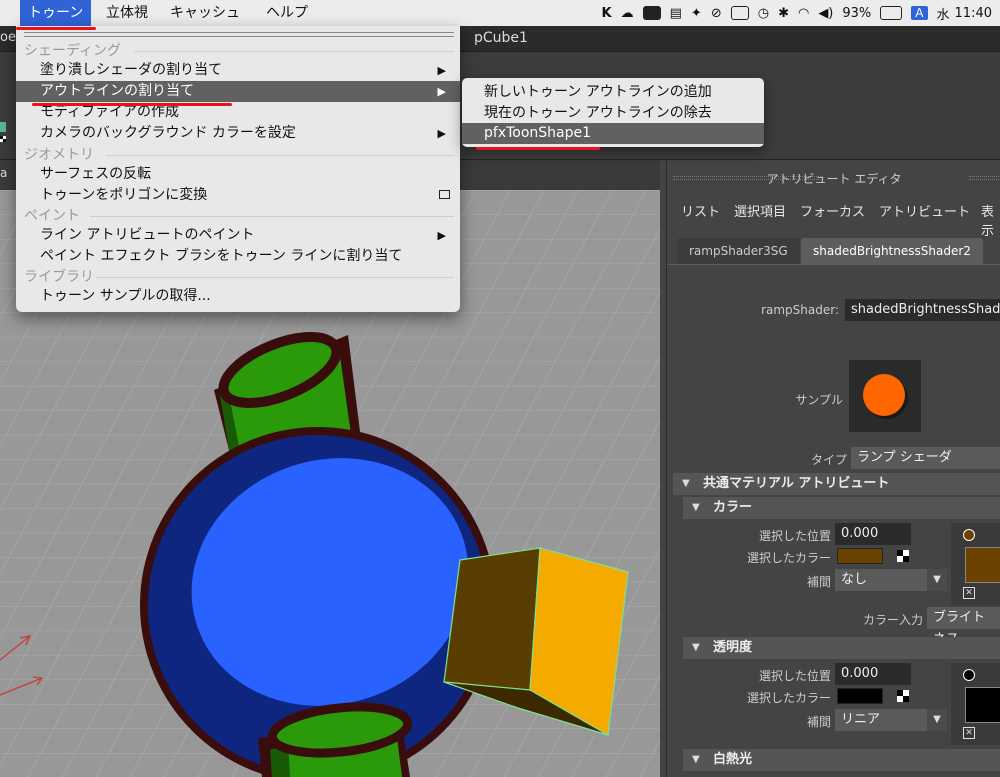  Describe the element at coordinates (238, 174) in the screenshot. I see `menu-item-reverse-surface: サーフェスの反転` at that location.